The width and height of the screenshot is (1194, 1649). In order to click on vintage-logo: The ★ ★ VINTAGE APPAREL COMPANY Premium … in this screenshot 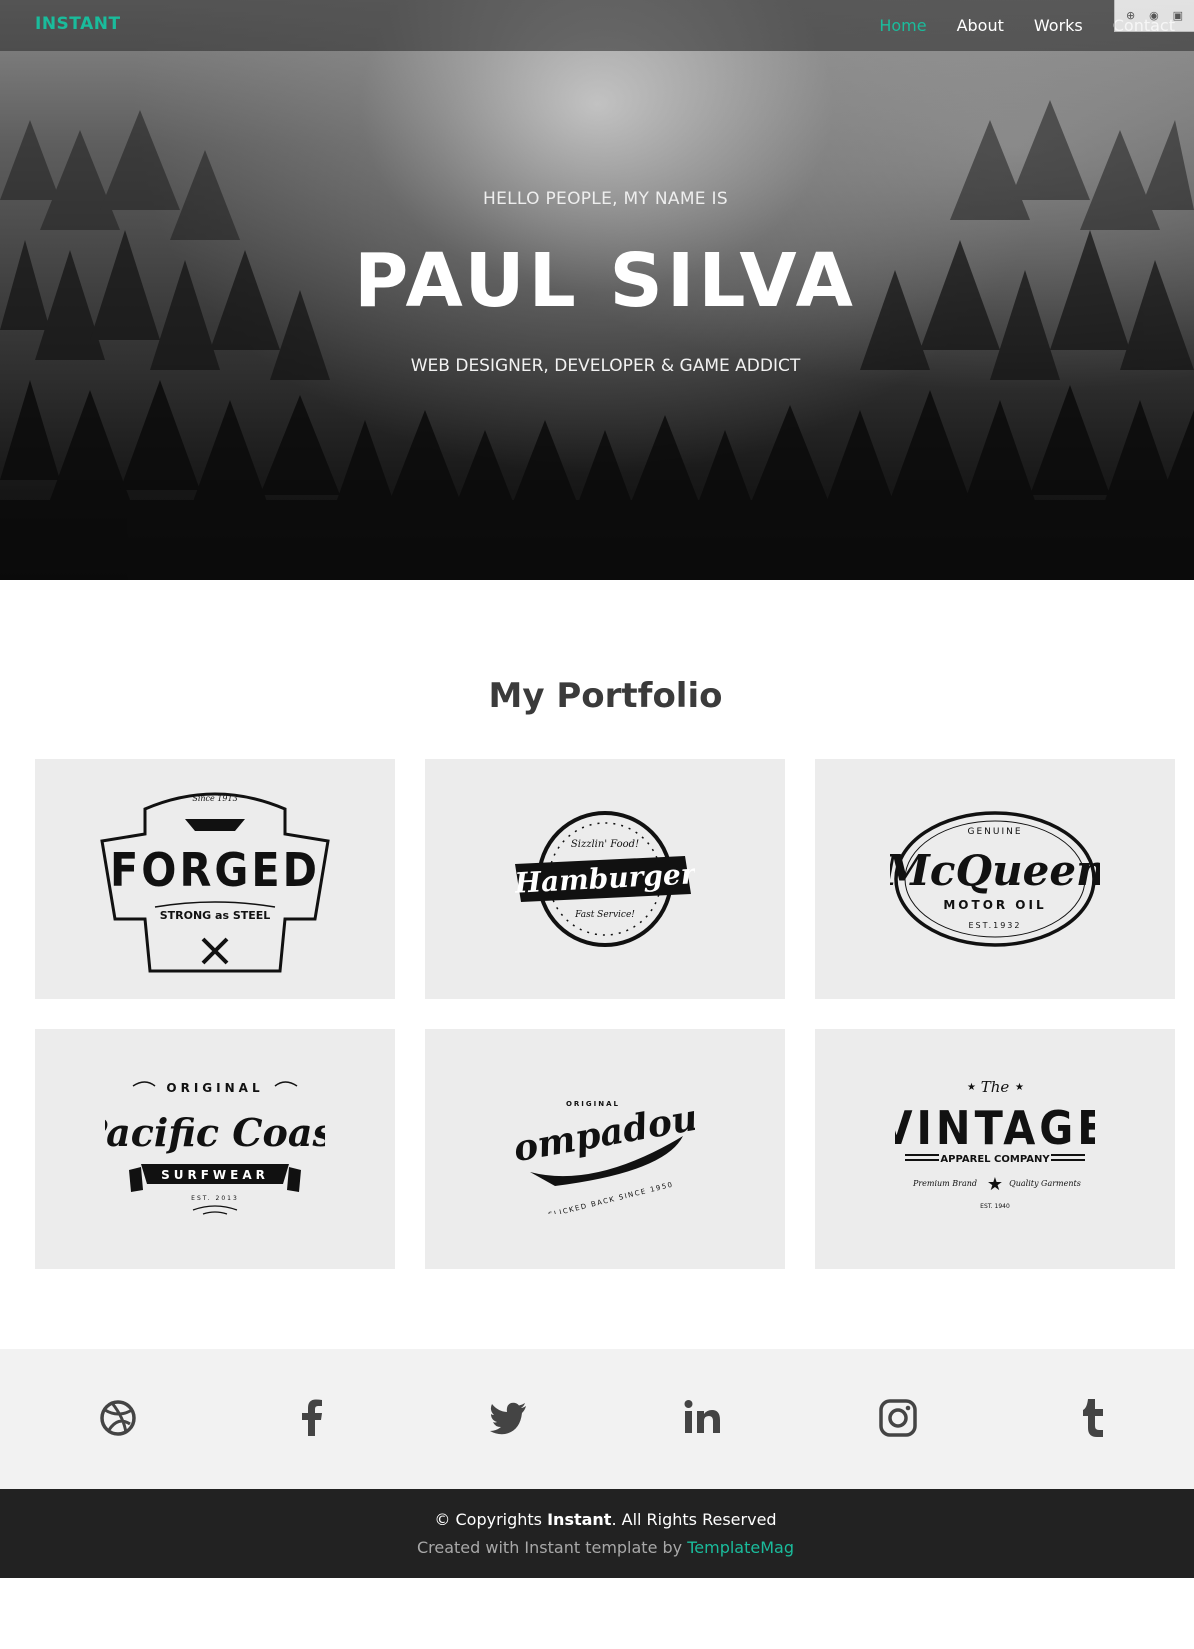, I will do `click(995, 1144)`.